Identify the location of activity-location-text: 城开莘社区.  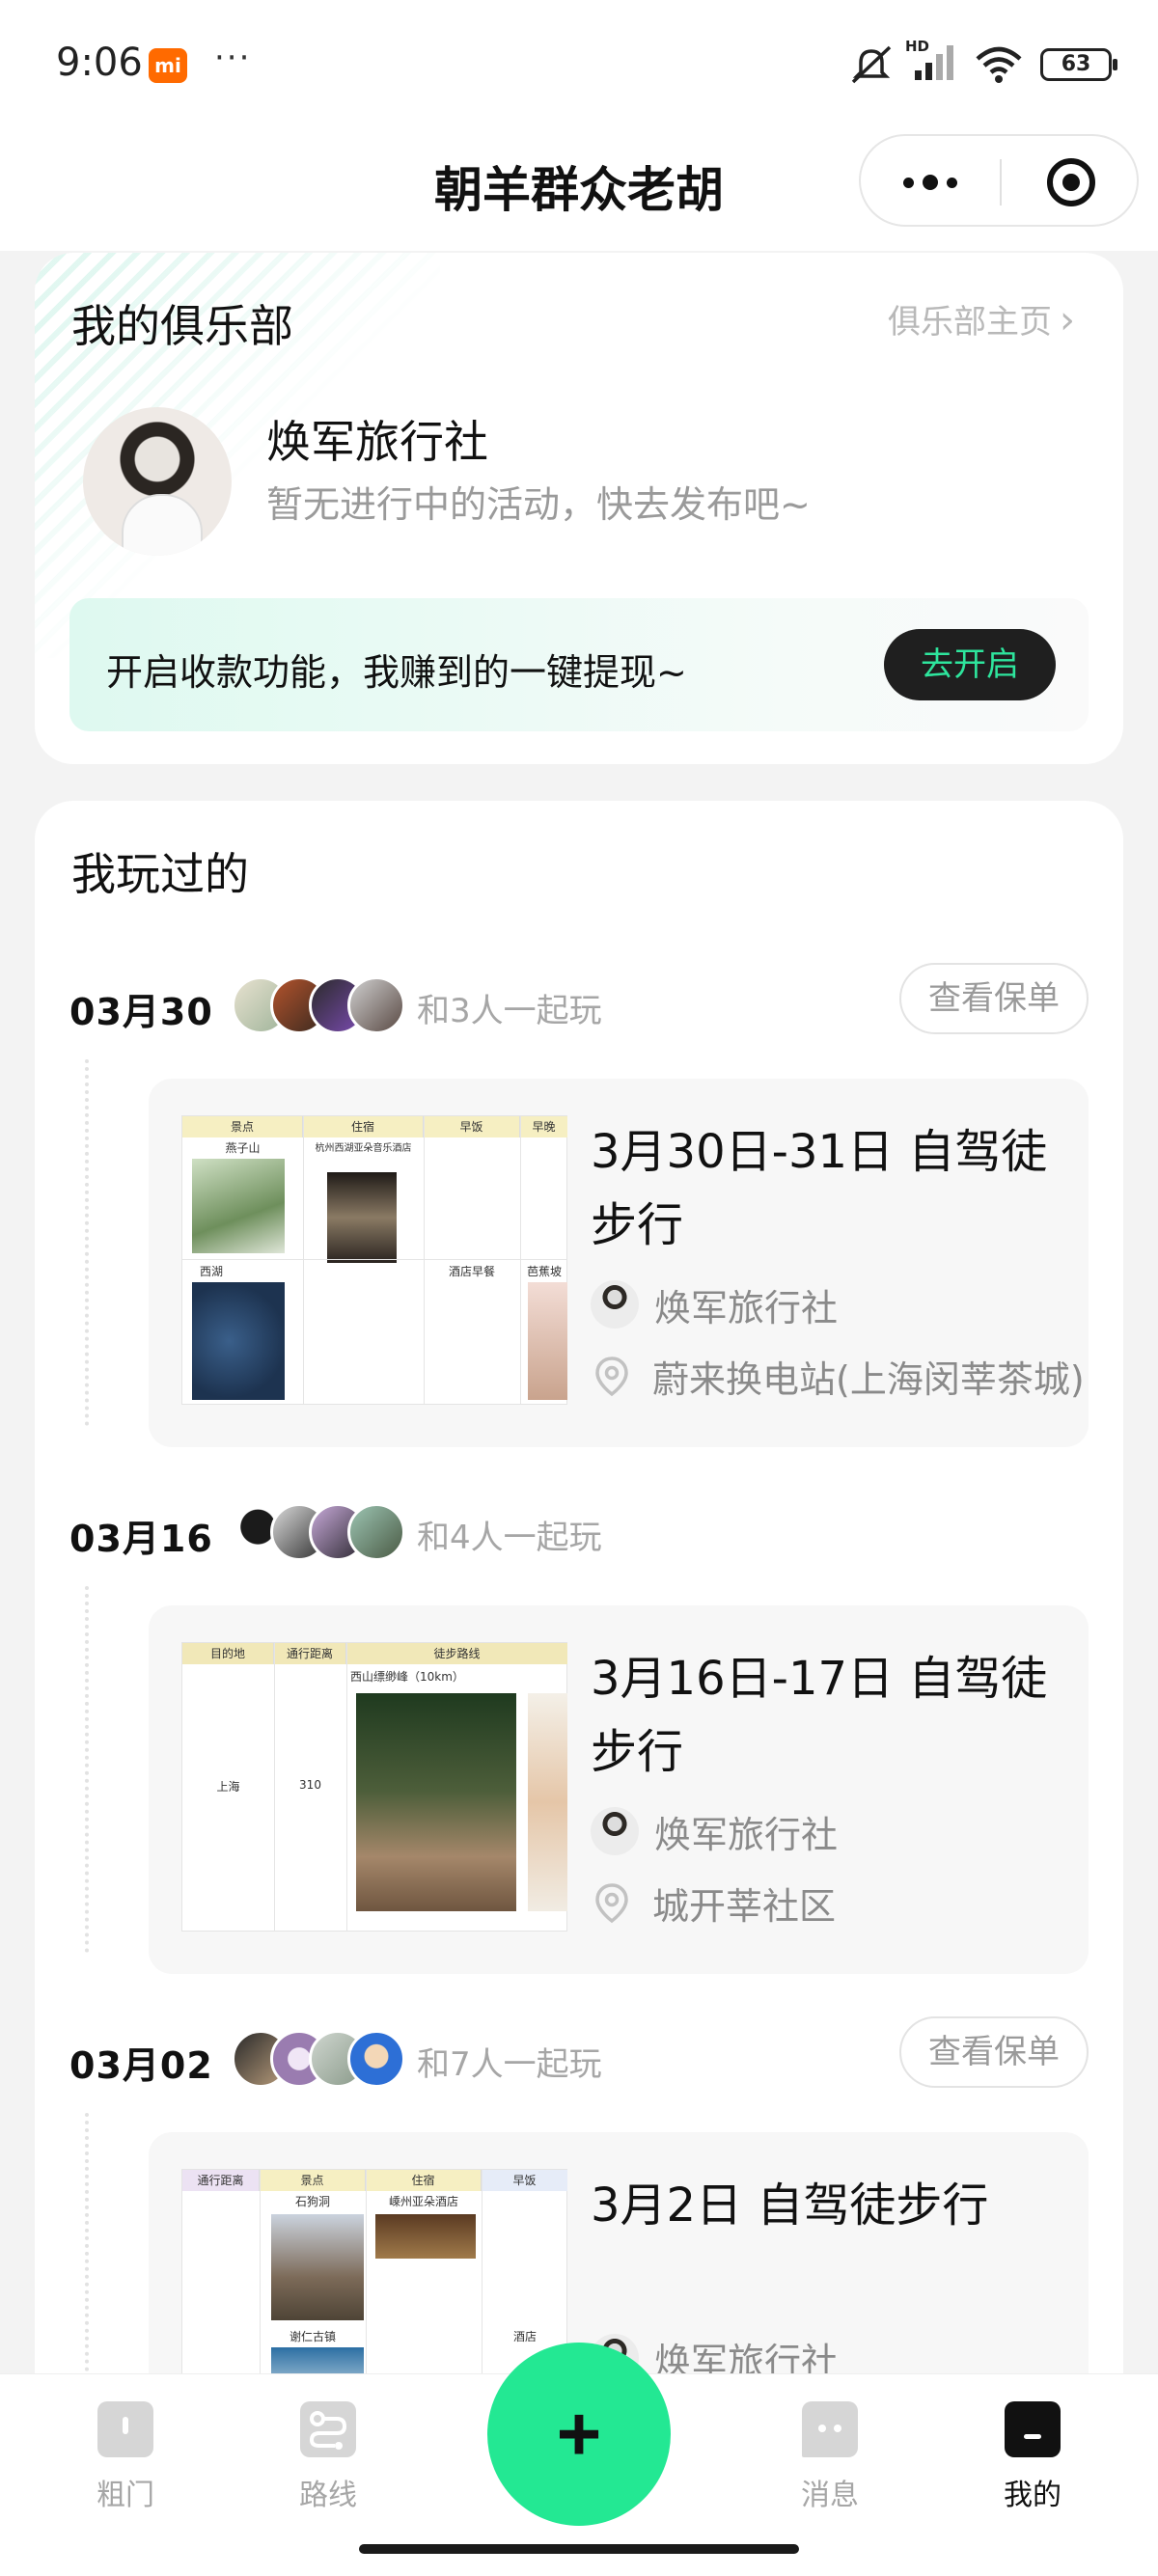
(744, 1906).